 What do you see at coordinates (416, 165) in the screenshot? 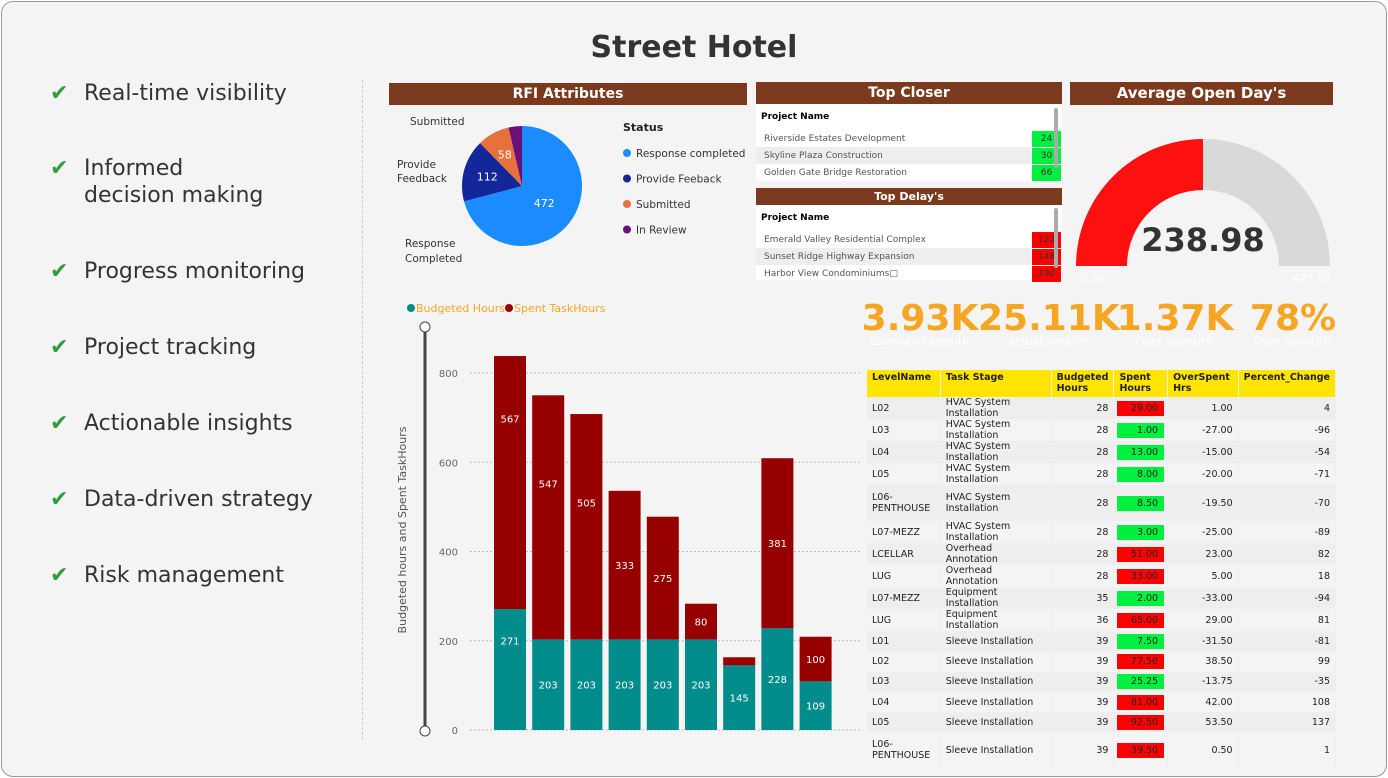
I see `pie-callout: Provide` at bounding box center [416, 165].